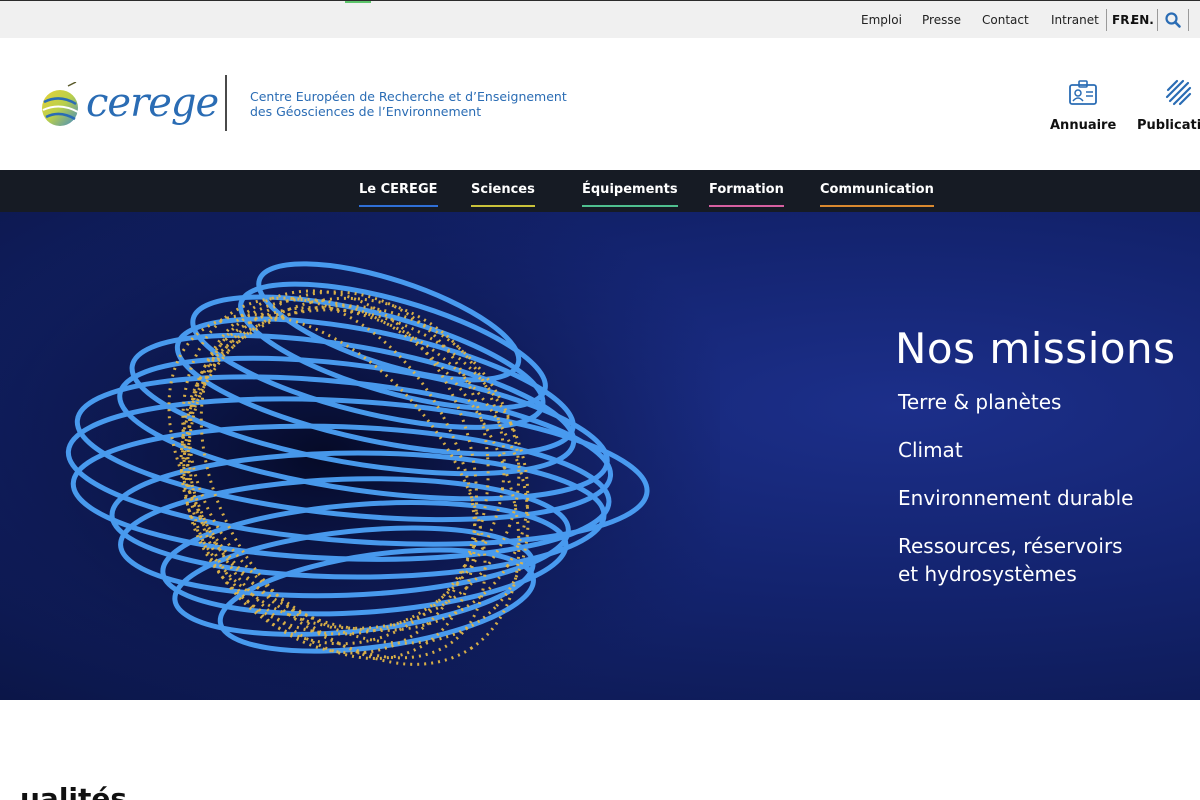  I want to click on nav-item-sciences: Sciences, so click(503, 194).